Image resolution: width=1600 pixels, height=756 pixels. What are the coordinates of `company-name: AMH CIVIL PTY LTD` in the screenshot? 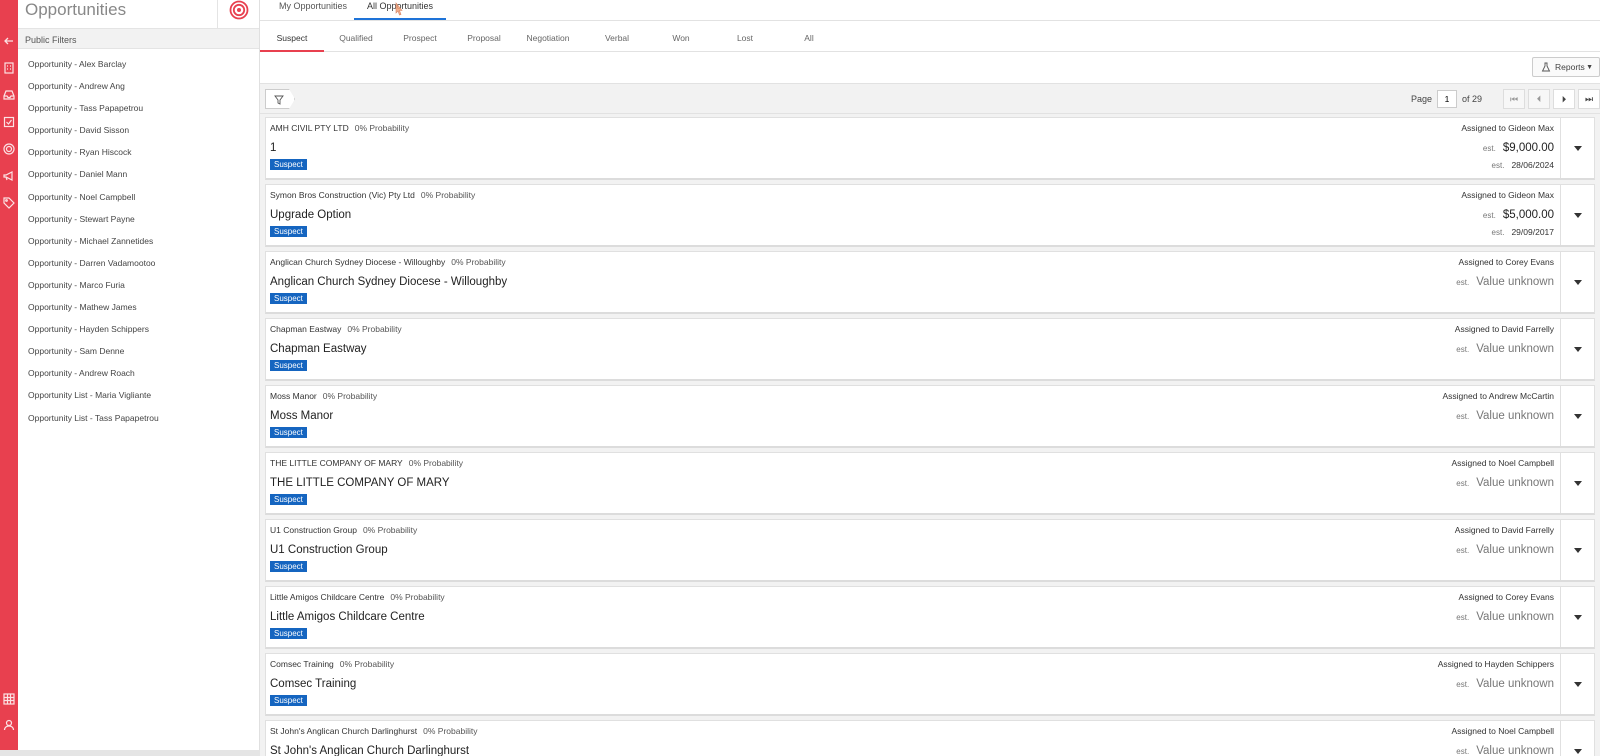 It's located at (309, 128).